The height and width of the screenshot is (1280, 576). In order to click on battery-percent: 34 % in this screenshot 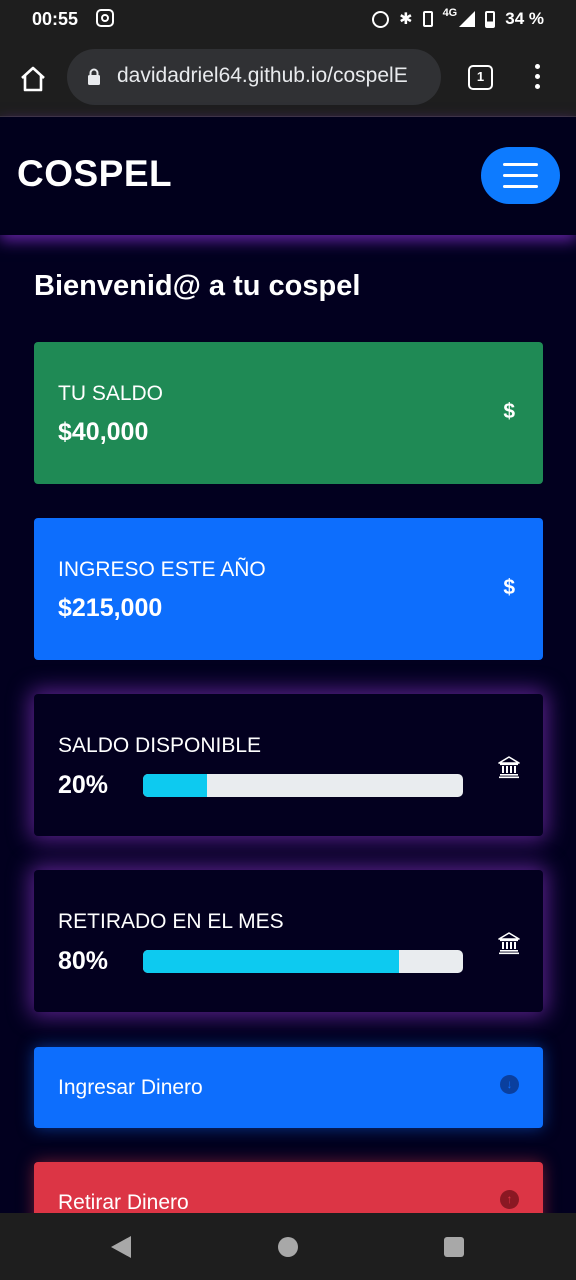, I will do `click(524, 18)`.